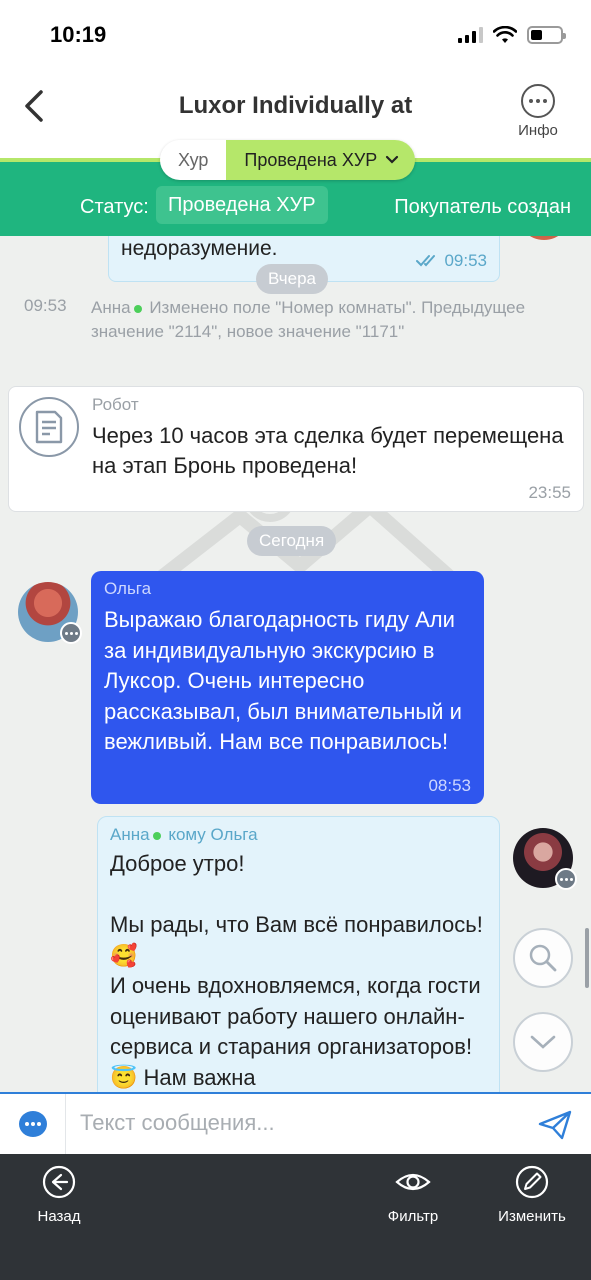  What do you see at coordinates (465, 260) in the screenshot?
I see `message-time-value: 09:53` at bounding box center [465, 260].